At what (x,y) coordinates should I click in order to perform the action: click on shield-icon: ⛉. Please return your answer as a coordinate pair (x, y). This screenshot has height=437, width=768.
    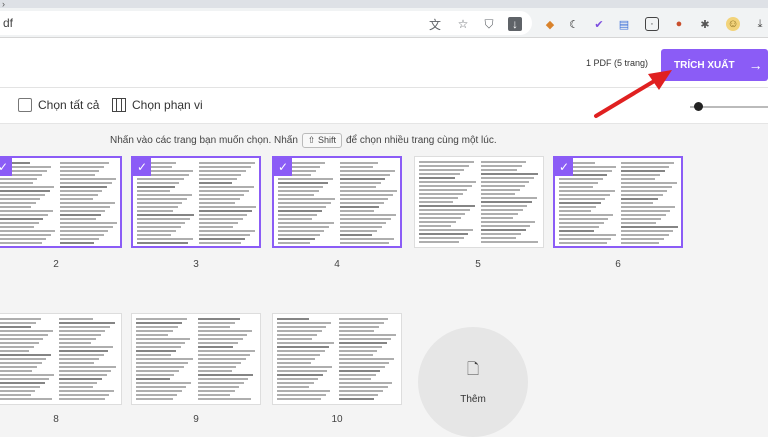
    Looking at the image, I should click on (489, 24).